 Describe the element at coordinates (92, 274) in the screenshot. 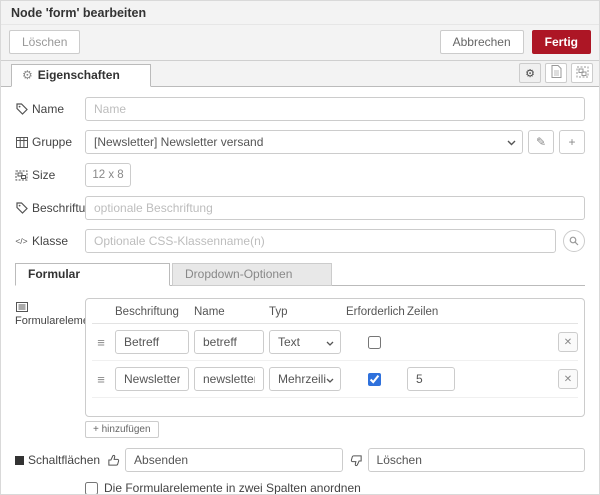

I see `subtab-form: Formular` at that location.